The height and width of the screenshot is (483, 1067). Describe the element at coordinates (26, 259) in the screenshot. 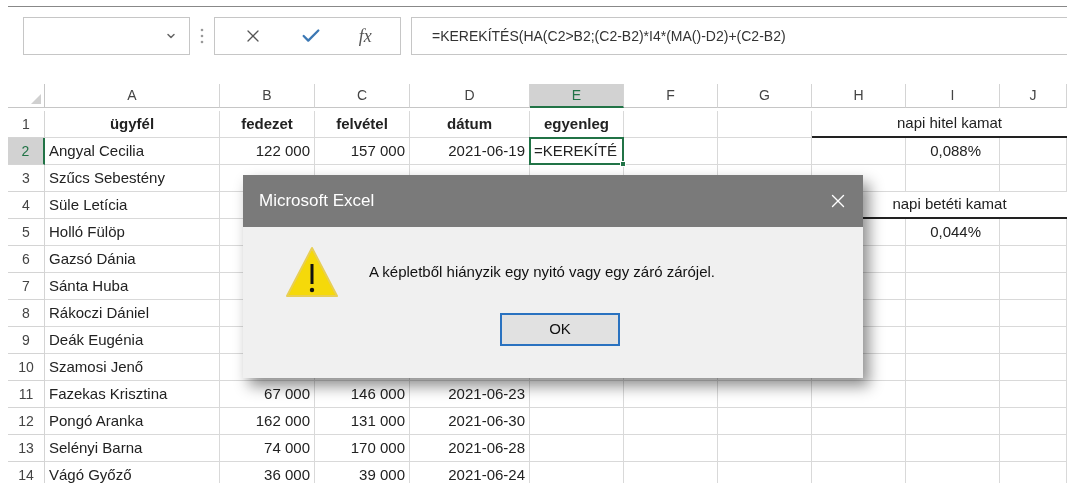

I see `row-header: 6` at that location.